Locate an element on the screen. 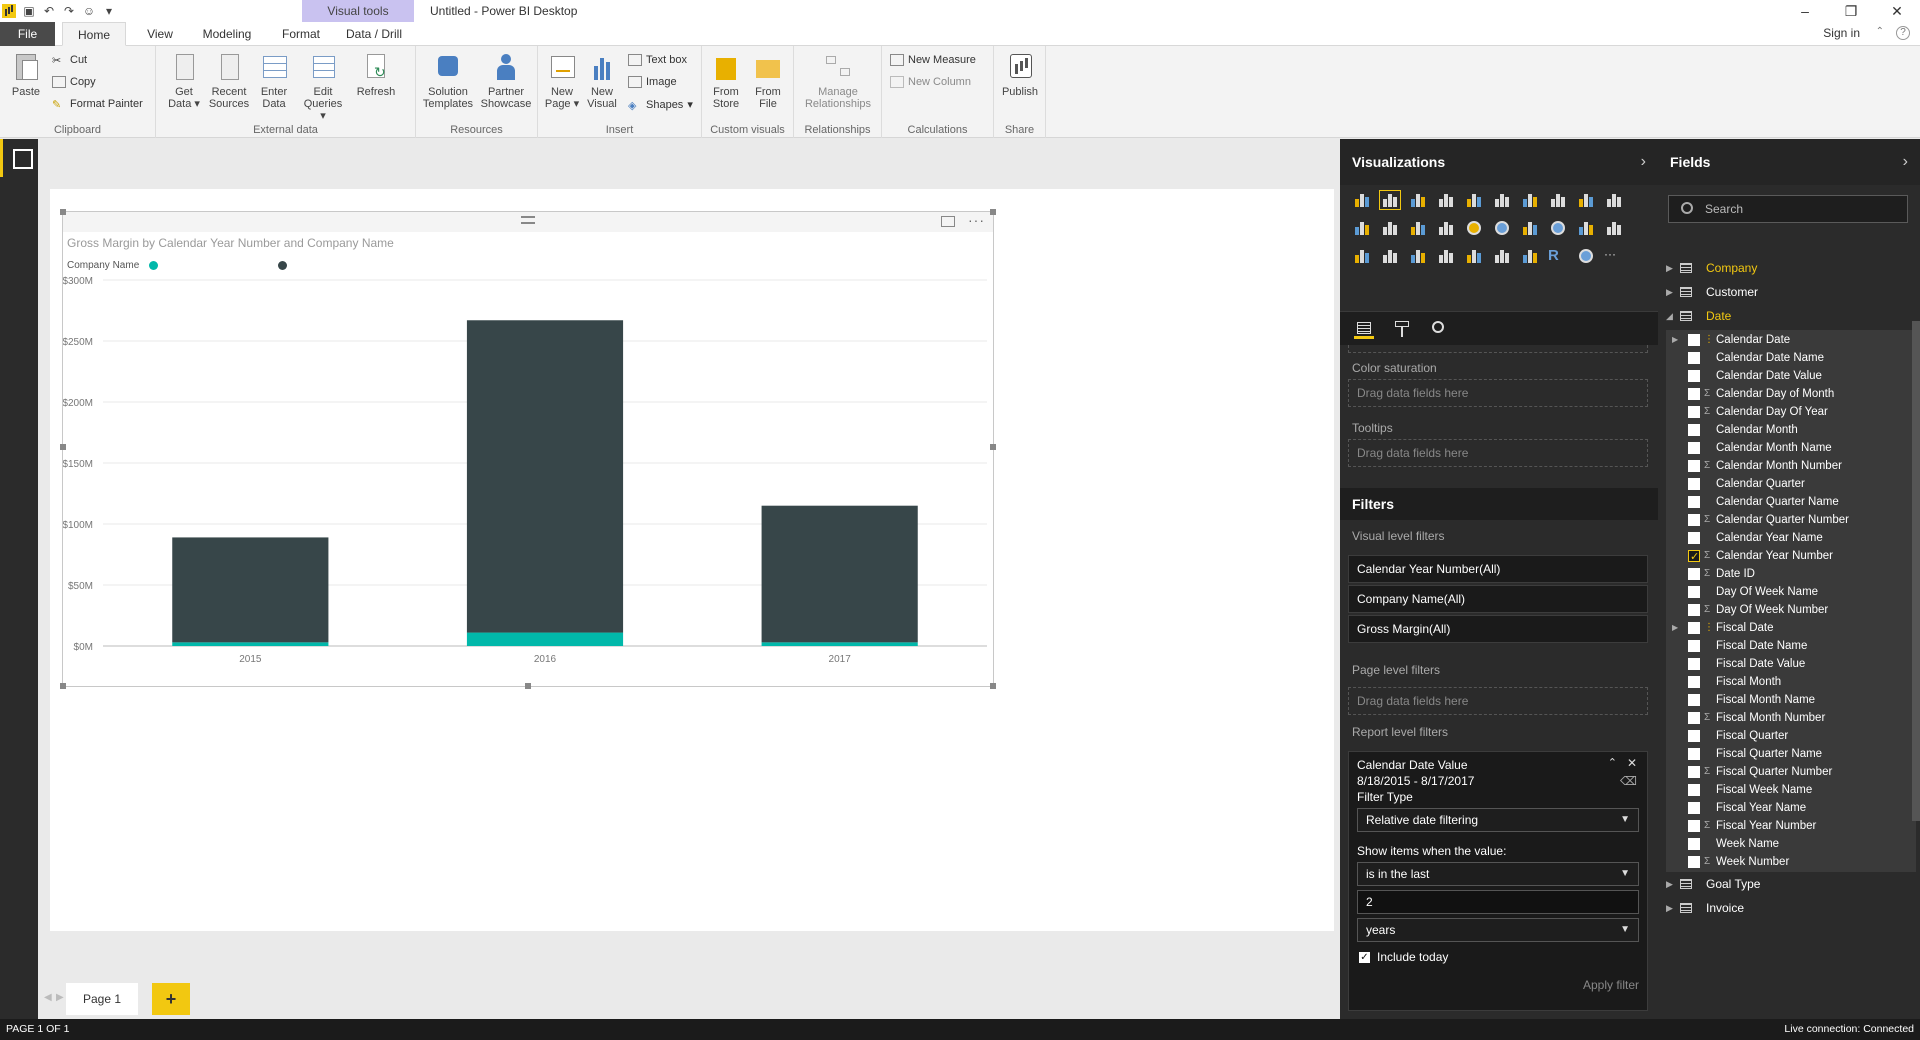 The width and height of the screenshot is (1920, 1040). tab-modeling: Modeling is located at coordinates (227, 34).